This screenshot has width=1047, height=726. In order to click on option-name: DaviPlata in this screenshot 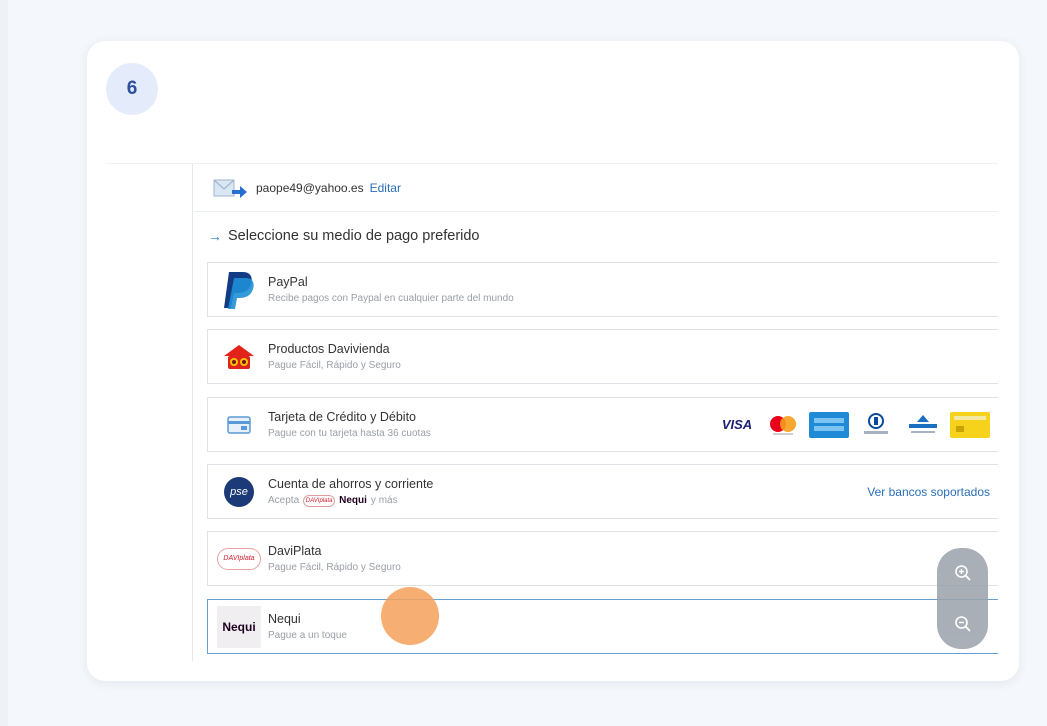, I will do `click(295, 551)`.